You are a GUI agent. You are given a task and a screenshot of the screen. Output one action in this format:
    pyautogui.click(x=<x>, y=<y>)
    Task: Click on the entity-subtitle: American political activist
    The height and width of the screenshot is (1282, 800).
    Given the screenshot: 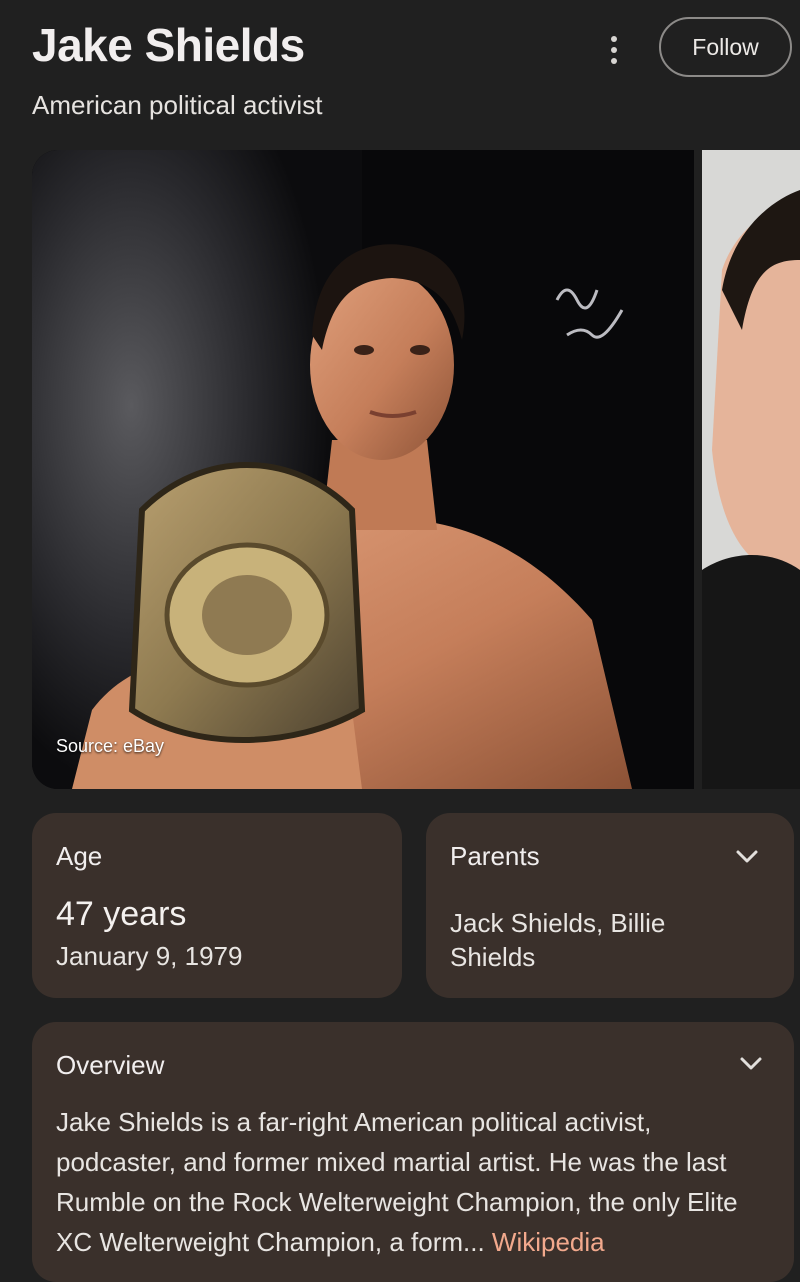 What is the action you would take?
    pyautogui.click(x=177, y=105)
    